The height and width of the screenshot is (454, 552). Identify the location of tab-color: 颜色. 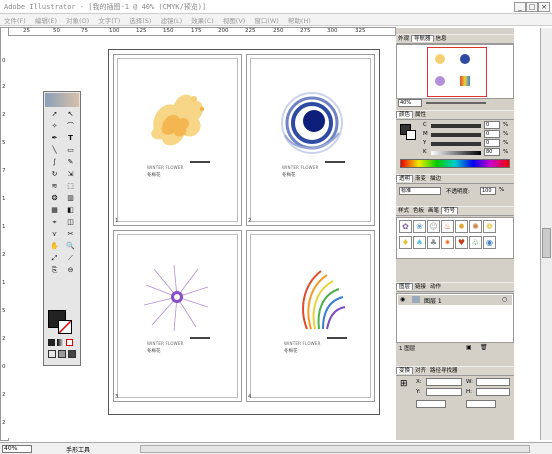
(405, 114).